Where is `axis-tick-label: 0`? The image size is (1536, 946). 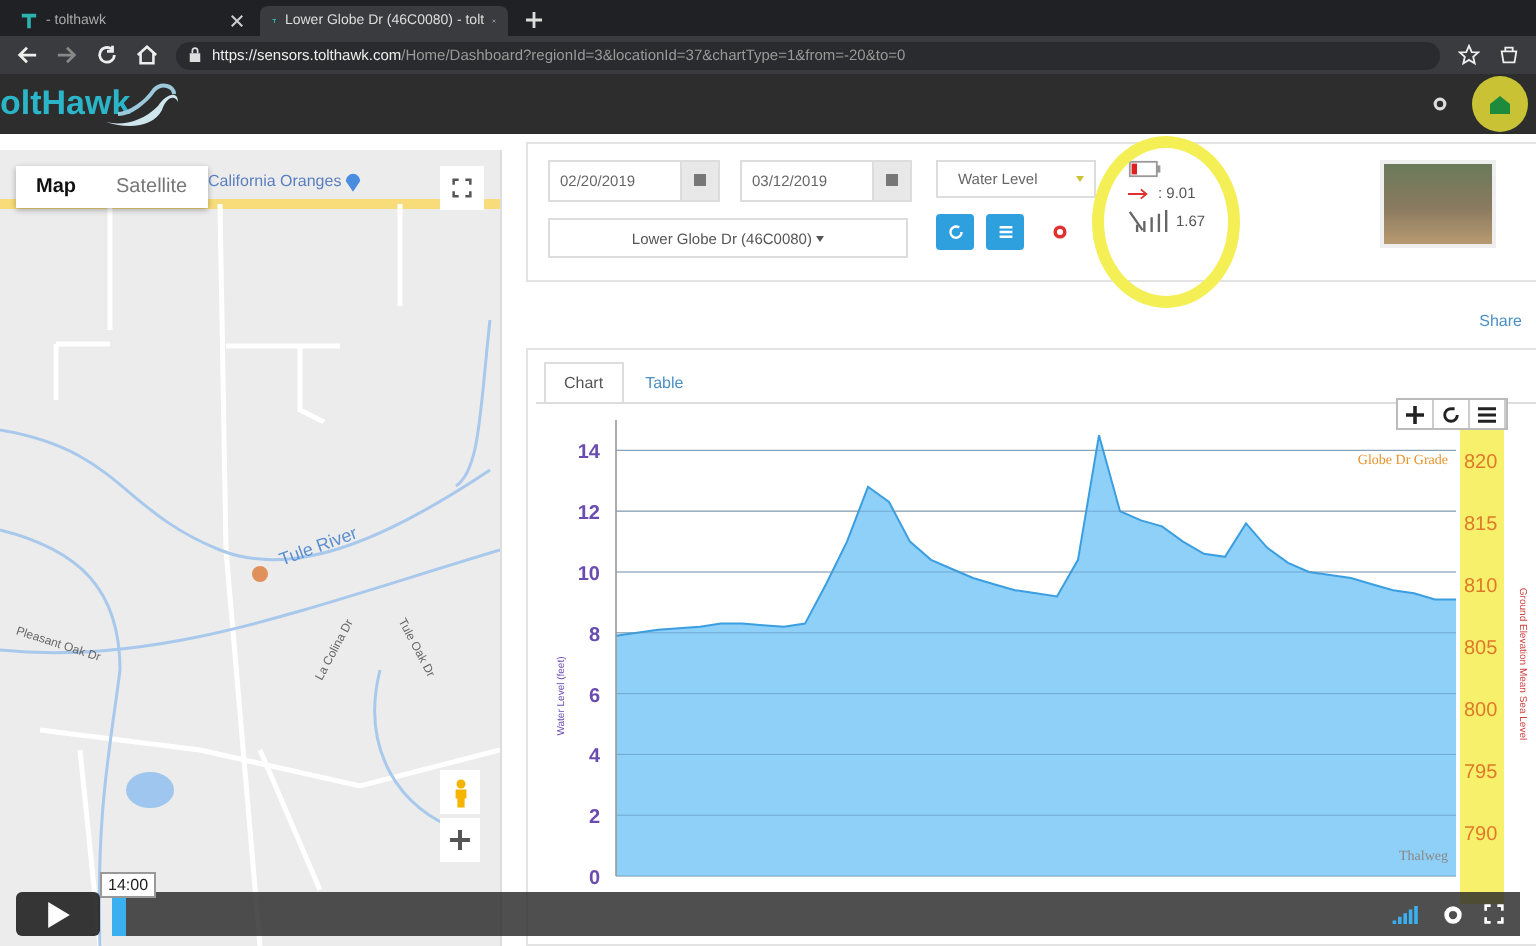 axis-tick-label: 0 is located at coordinates (594, 879).